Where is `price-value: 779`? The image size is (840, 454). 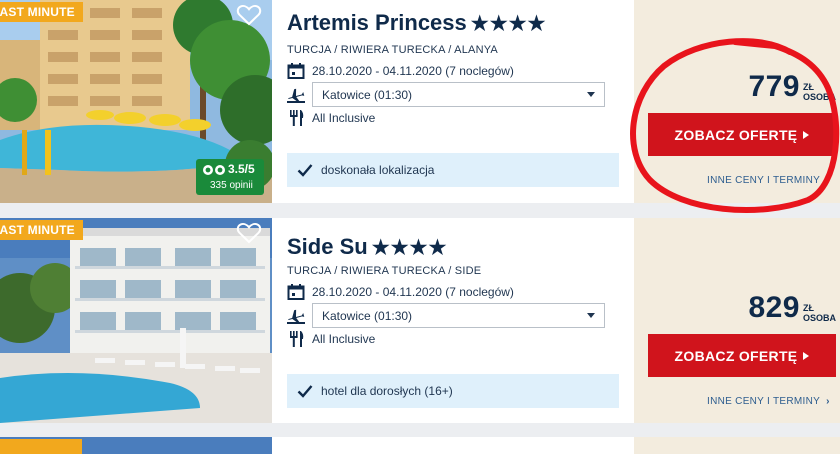
price-value: 779 is located at coordinates (774, 86).